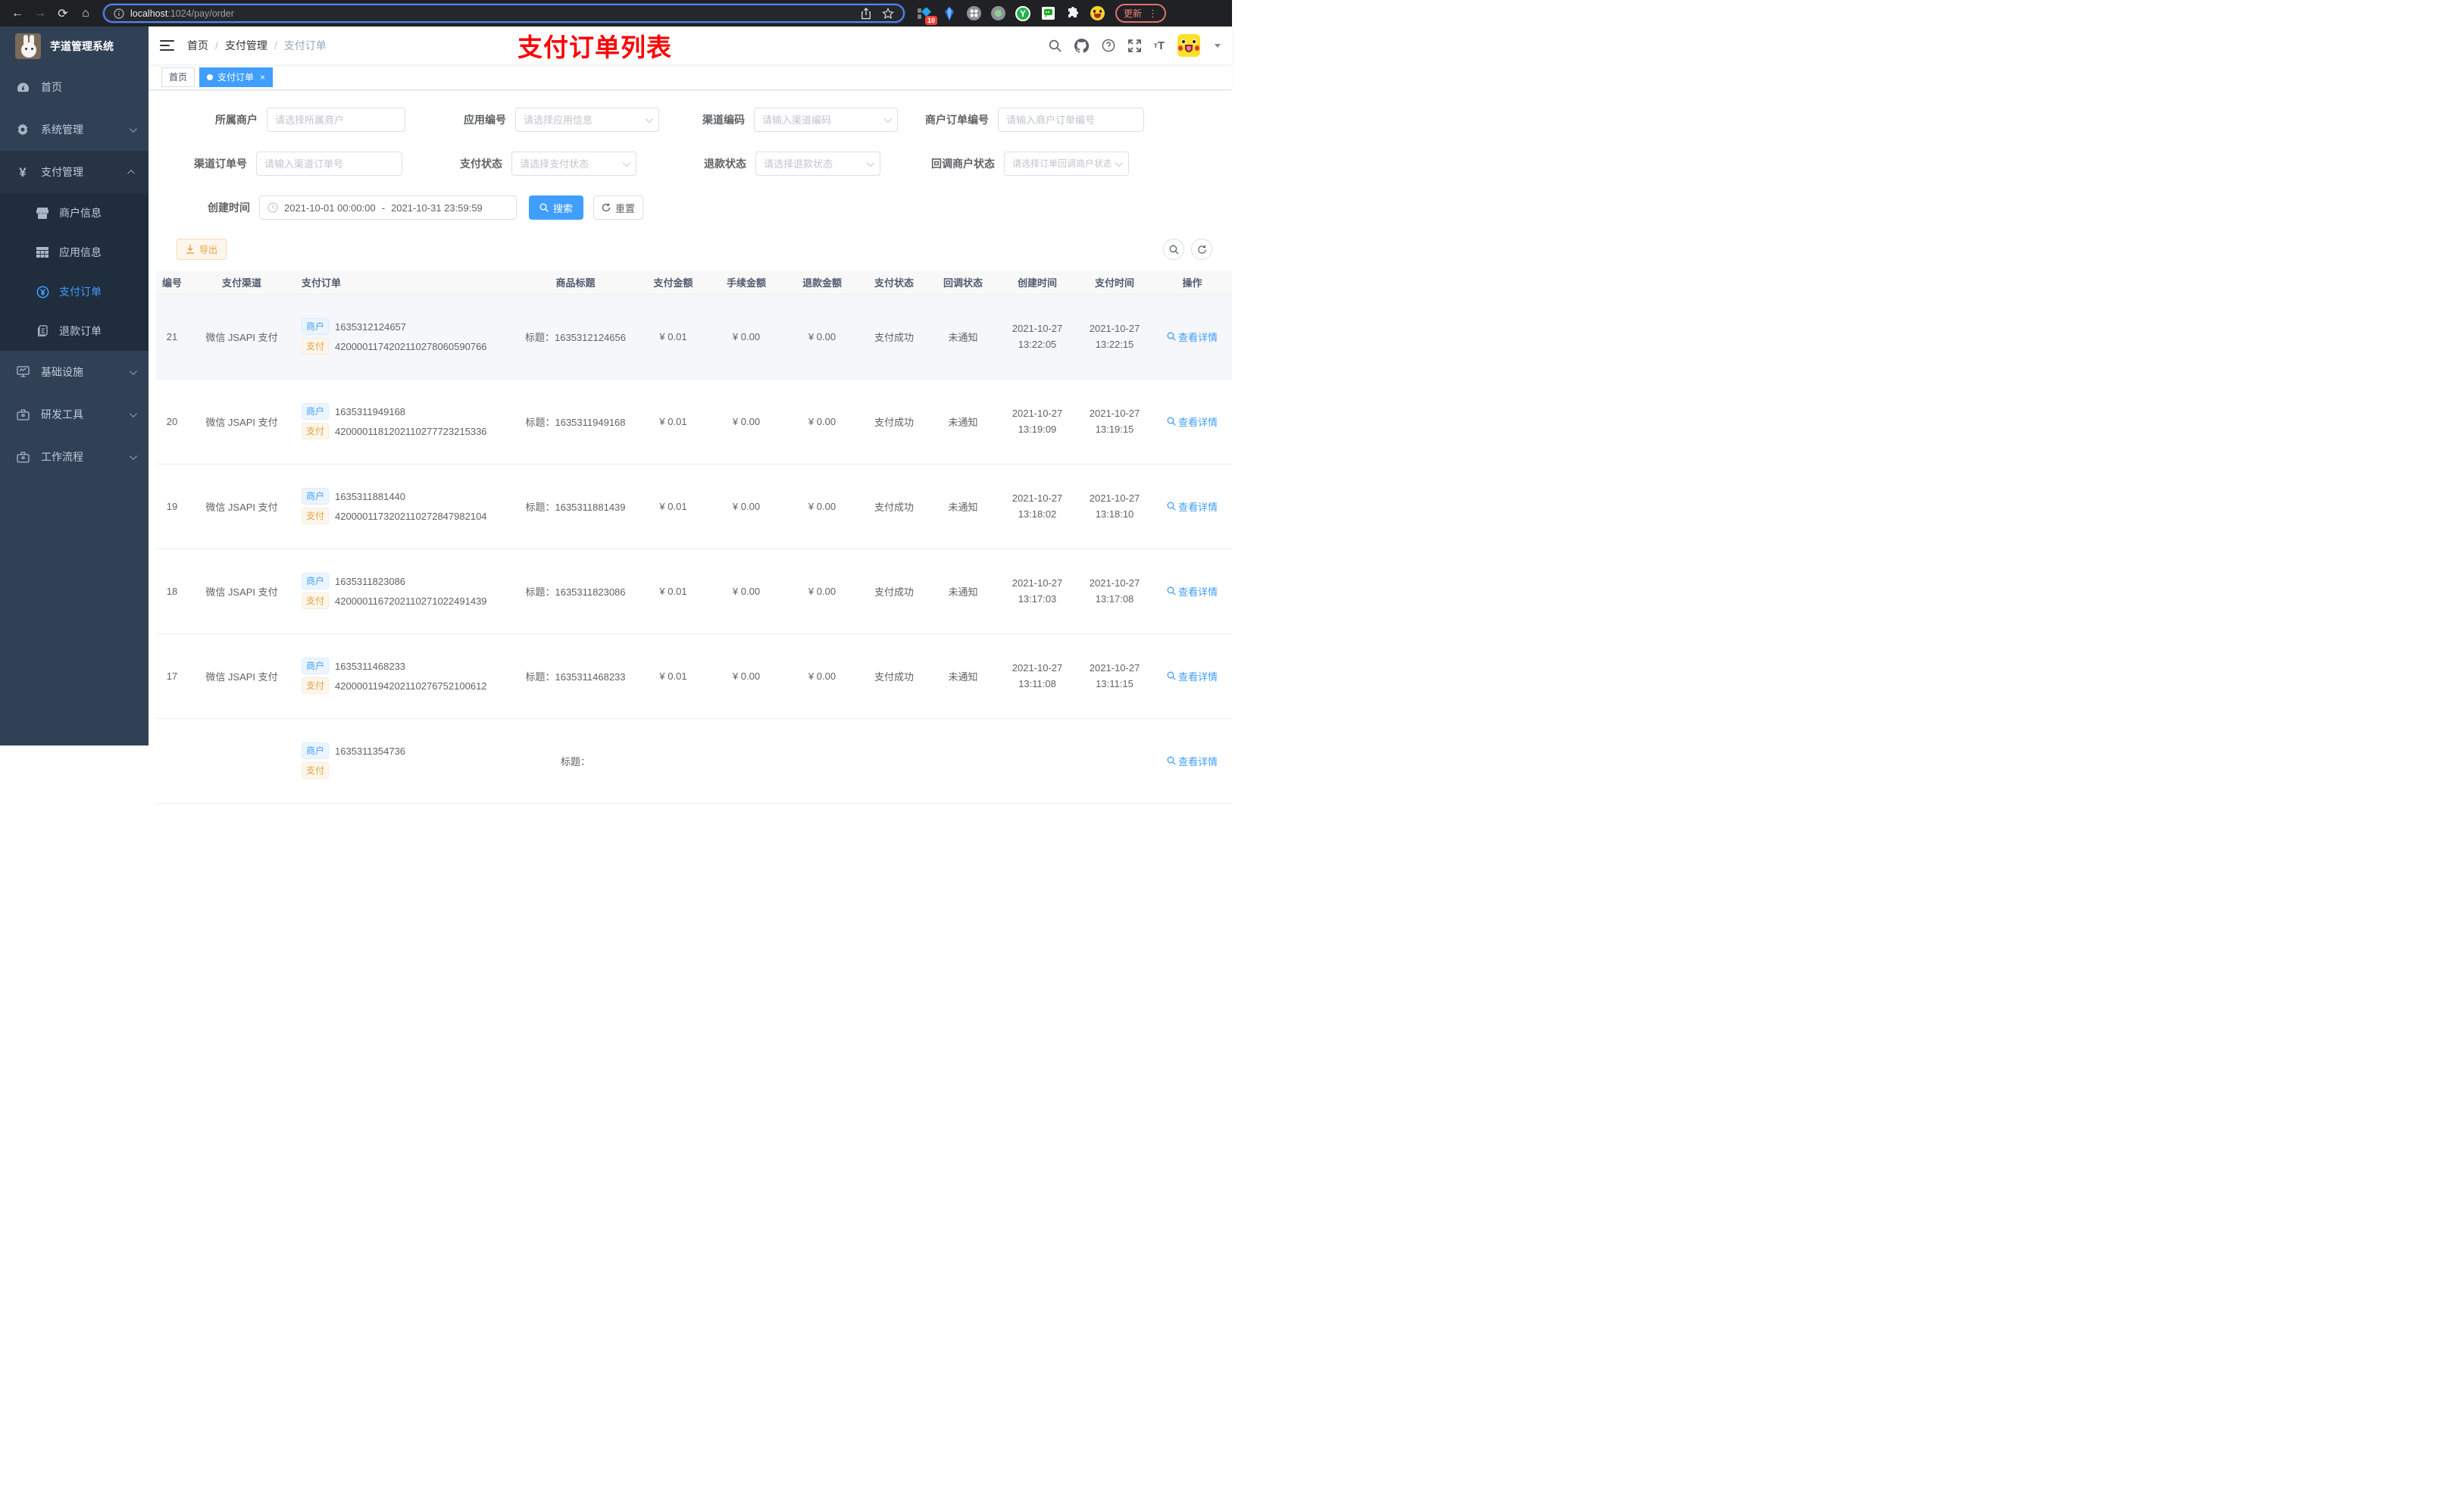  I want to click on github-icon, so click(1081, 45).